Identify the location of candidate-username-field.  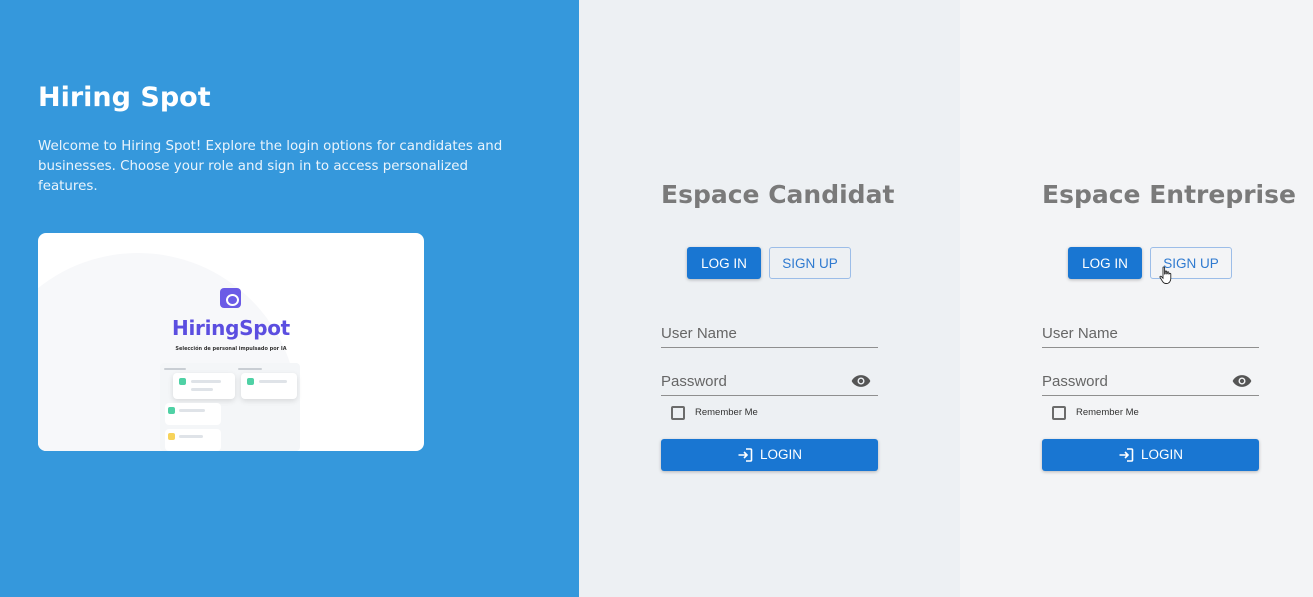
(769, 334).